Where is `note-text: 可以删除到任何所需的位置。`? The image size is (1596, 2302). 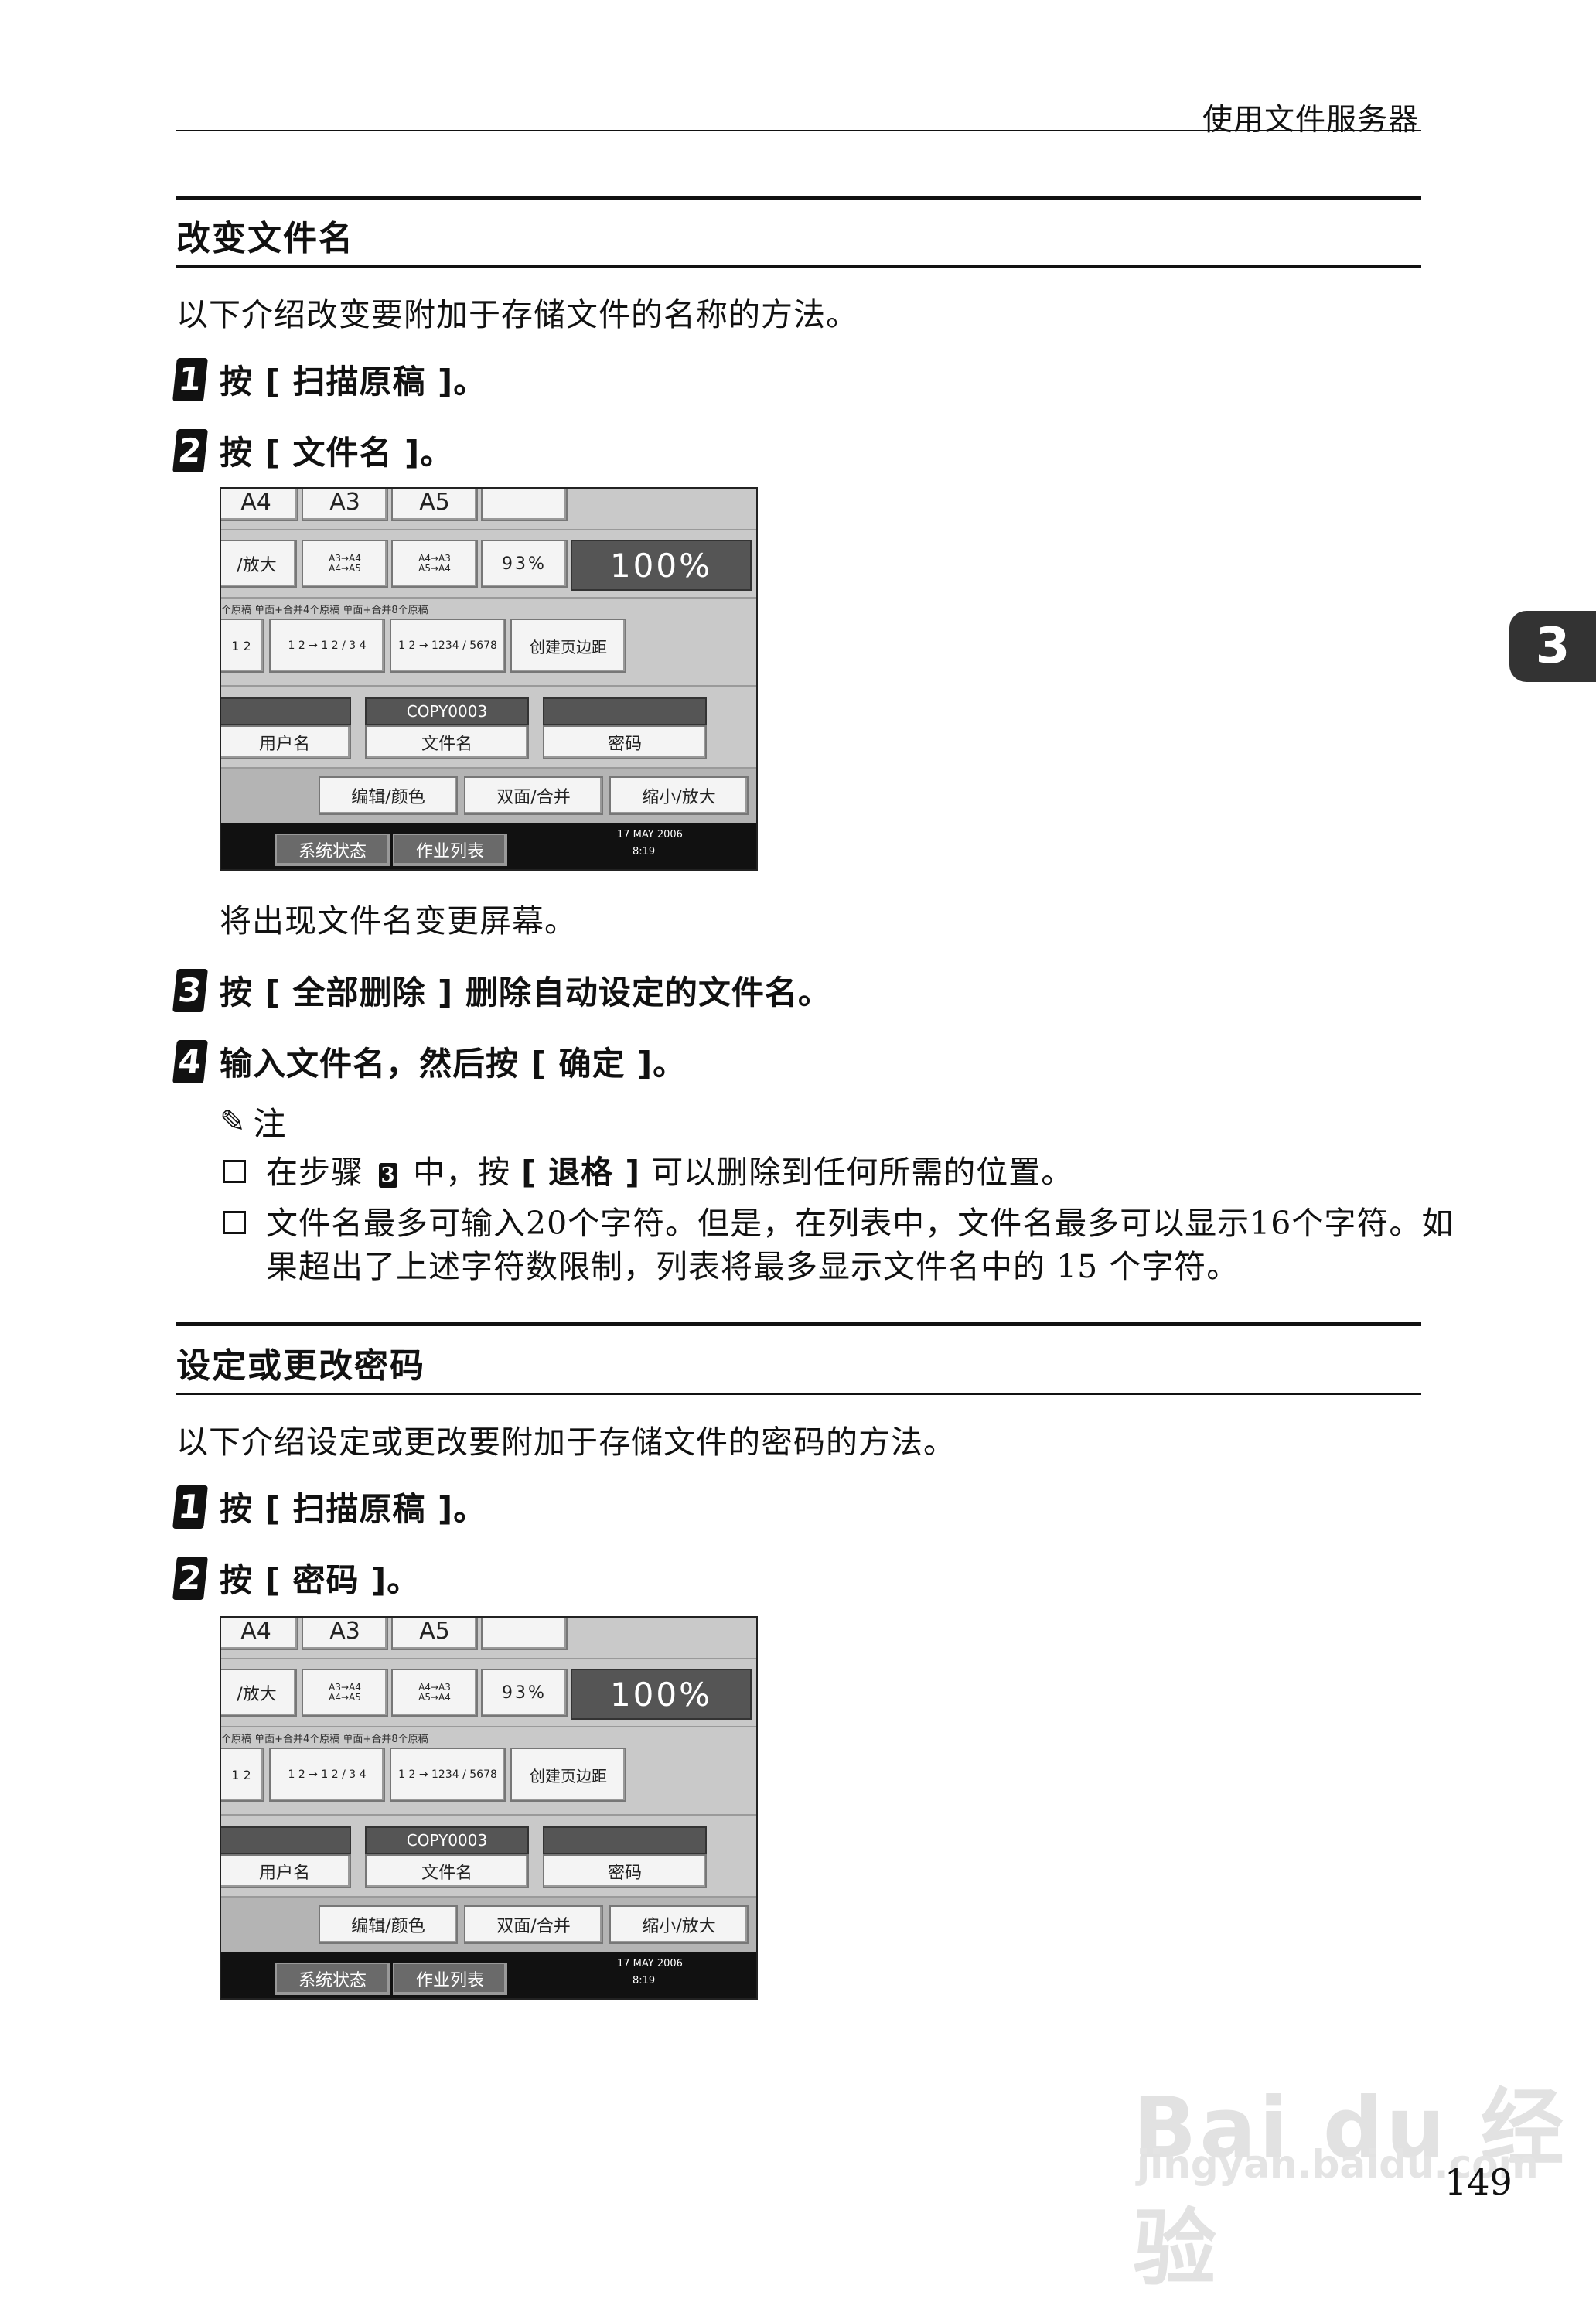
note-text: 可以删除到任何所需的位置。 is located at coordinates (862, 1172).